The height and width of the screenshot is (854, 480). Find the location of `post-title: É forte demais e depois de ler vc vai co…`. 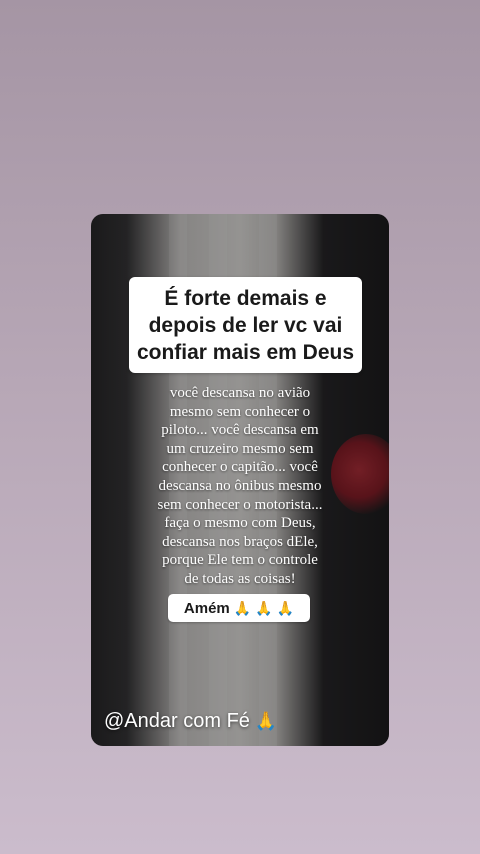

post-title: É forte demais e depois de ler vc vai co… is located at coordinates (245, 325).